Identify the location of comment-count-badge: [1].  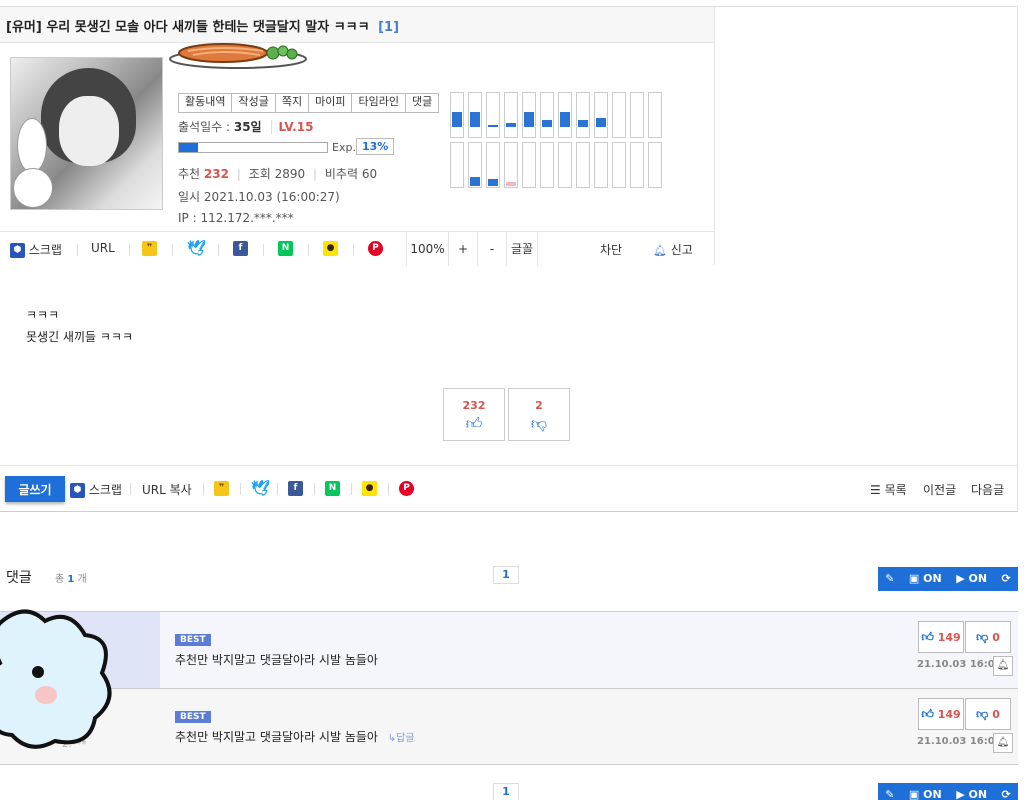
(388, 27).